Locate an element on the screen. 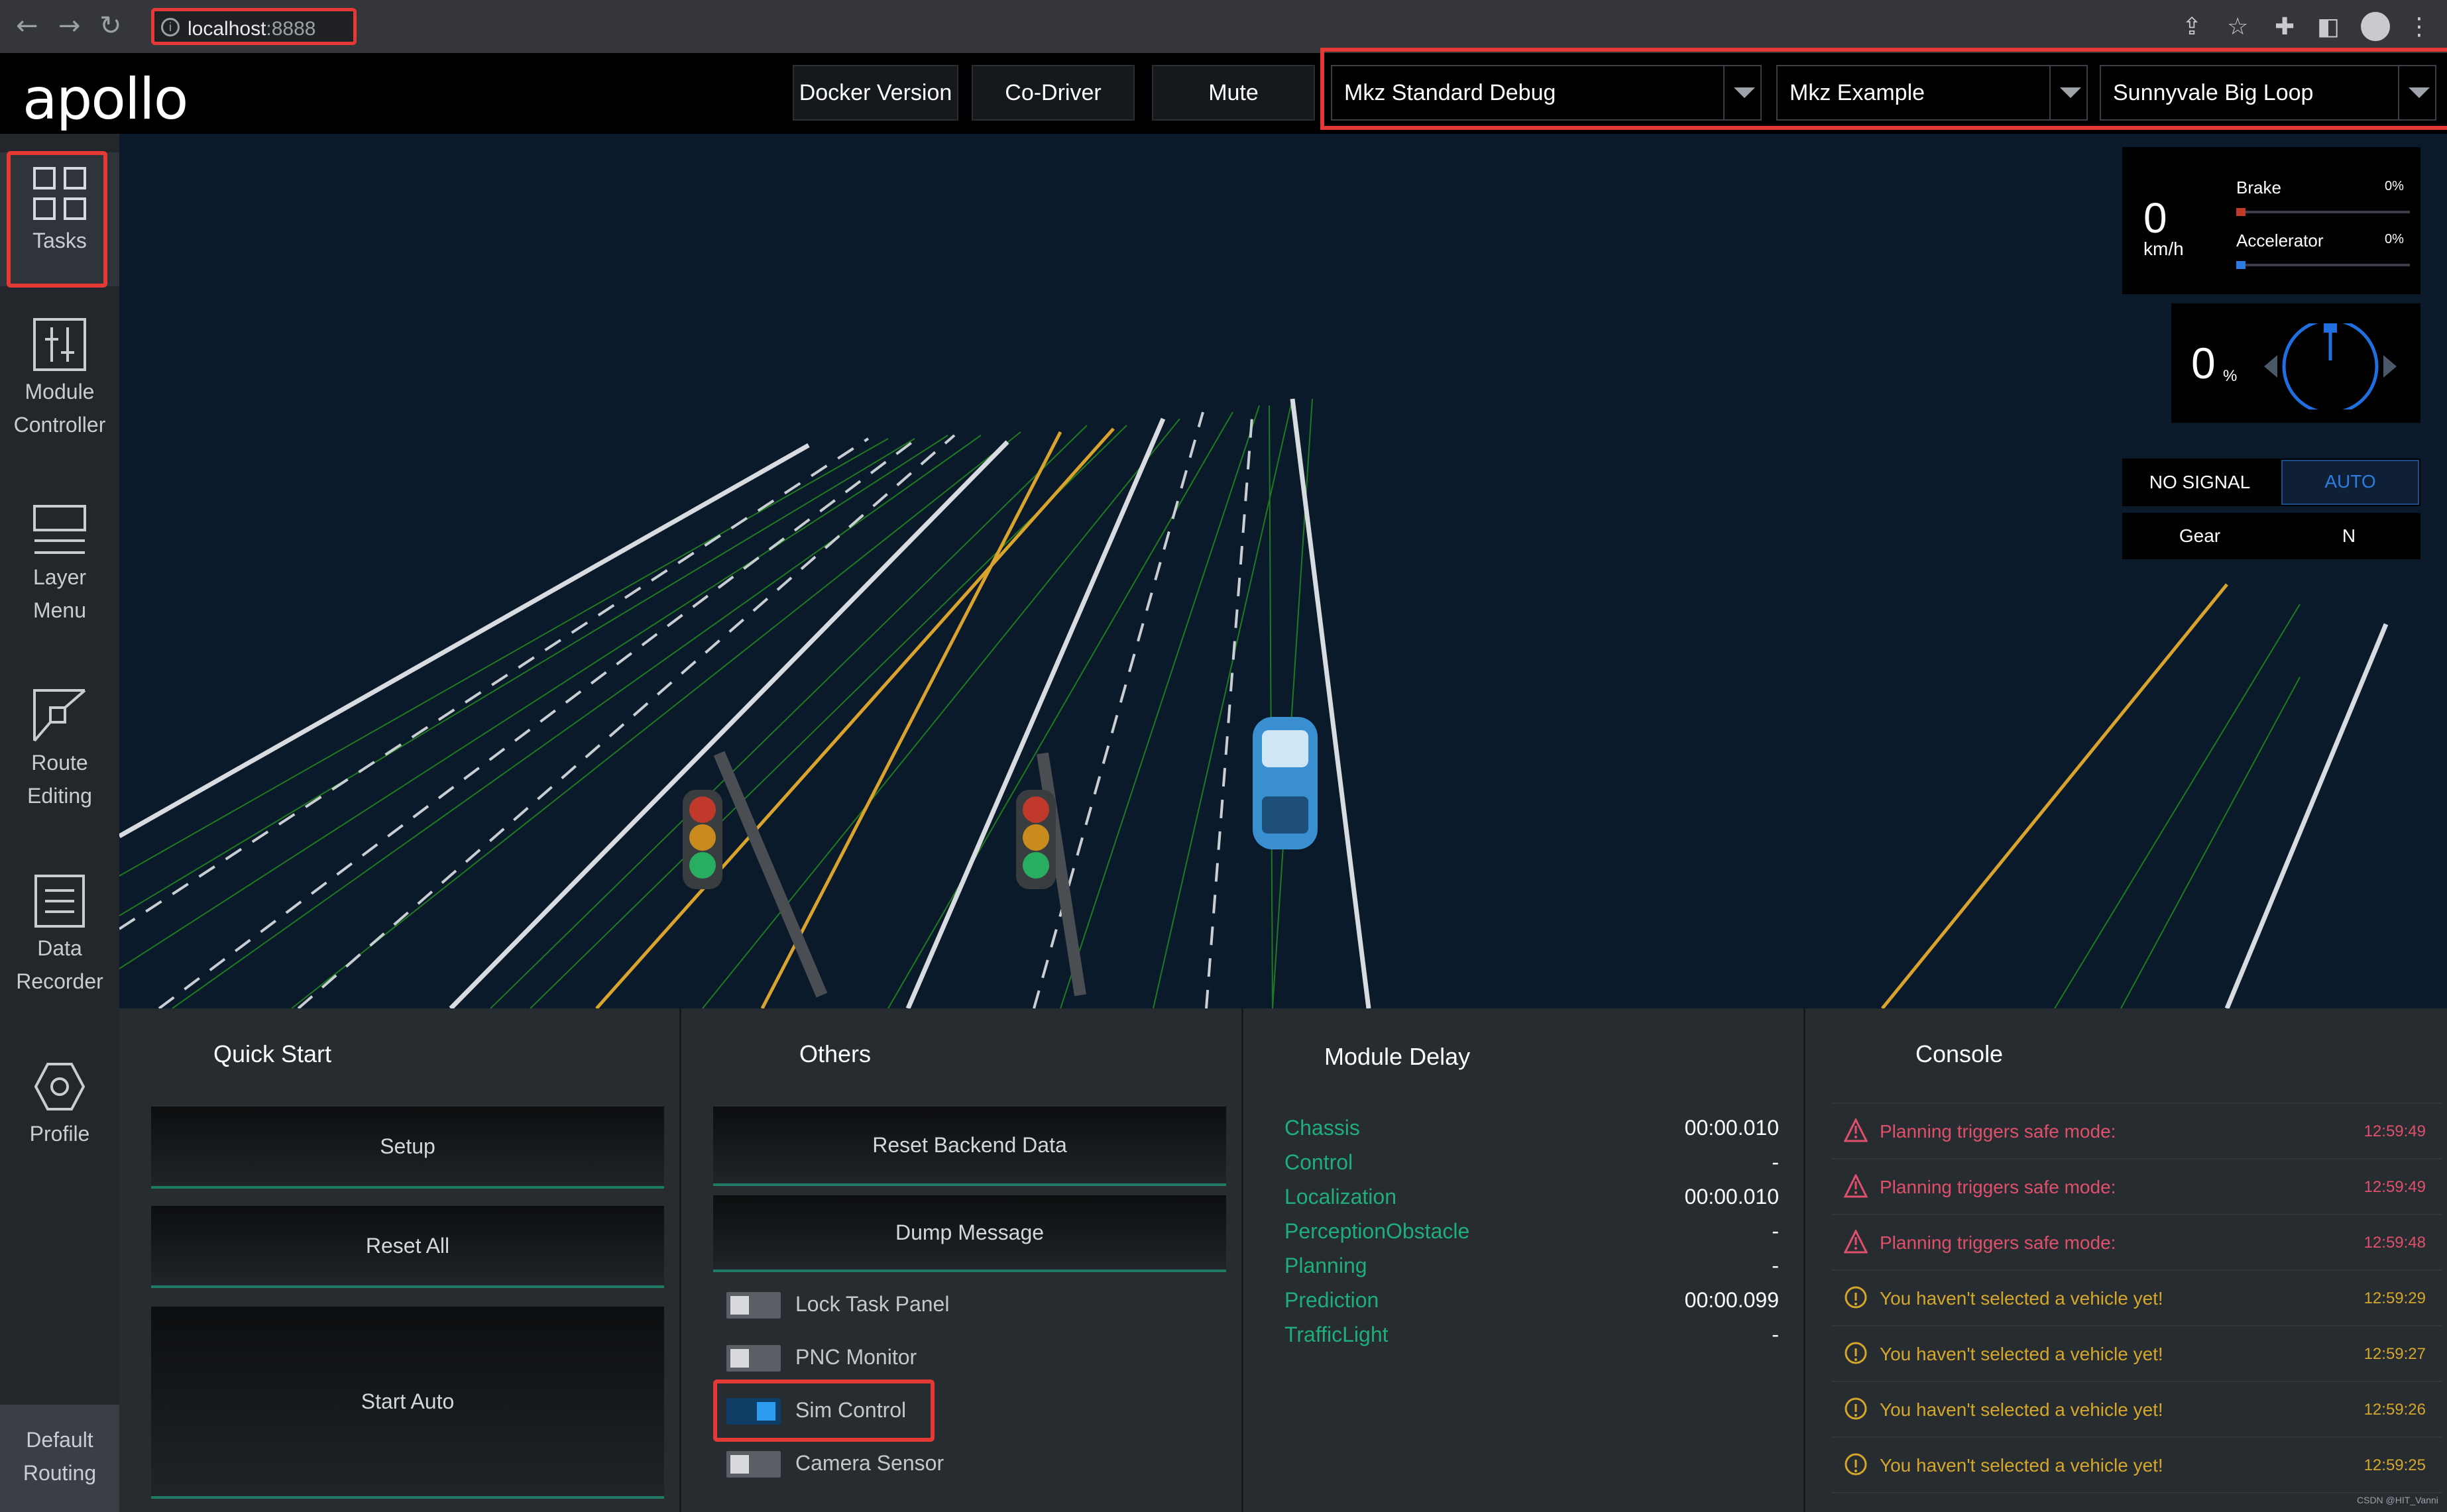 This screenshot has width=2447, height=1512. sidebar-item-profile: Profile is located at coordinates (60, 1104).